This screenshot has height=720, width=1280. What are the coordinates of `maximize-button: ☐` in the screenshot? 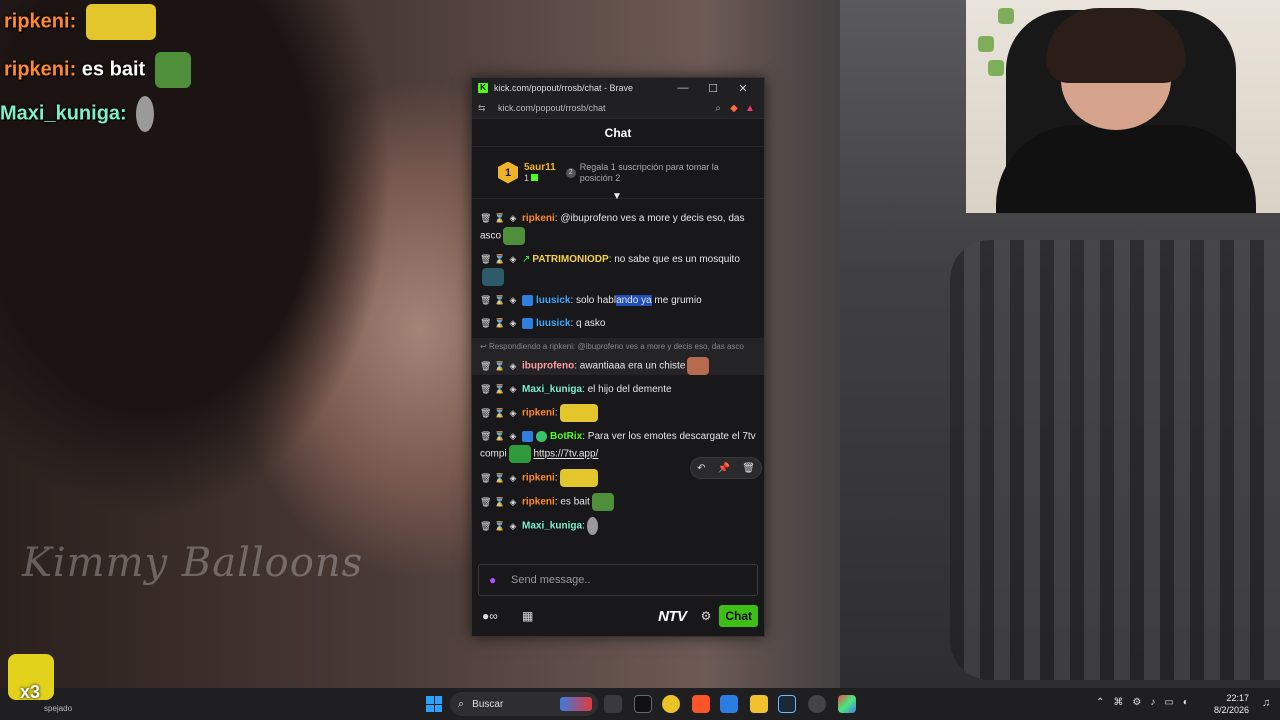 It's located at (713, 88).